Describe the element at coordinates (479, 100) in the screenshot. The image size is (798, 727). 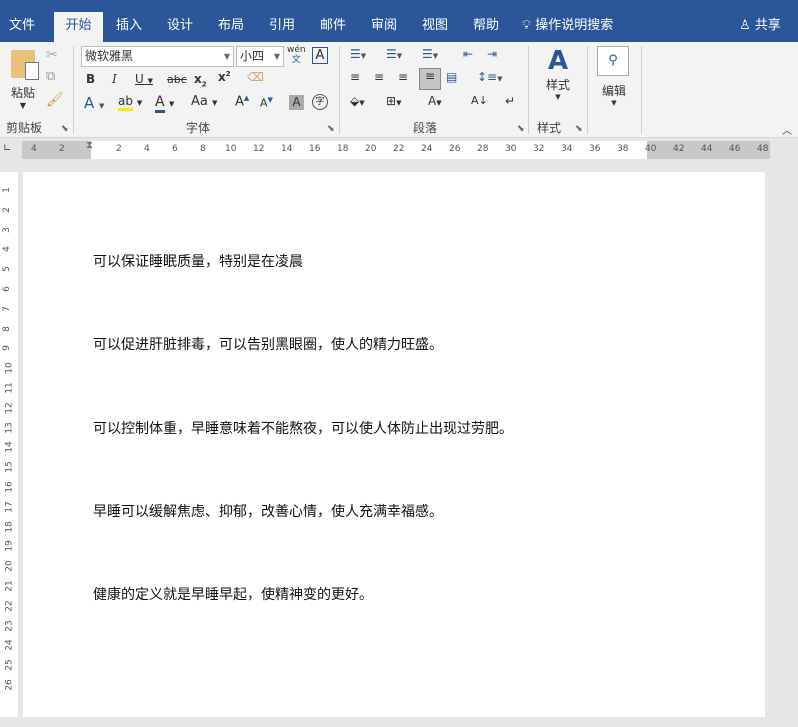
I see `sort-button: A↓` at that location.